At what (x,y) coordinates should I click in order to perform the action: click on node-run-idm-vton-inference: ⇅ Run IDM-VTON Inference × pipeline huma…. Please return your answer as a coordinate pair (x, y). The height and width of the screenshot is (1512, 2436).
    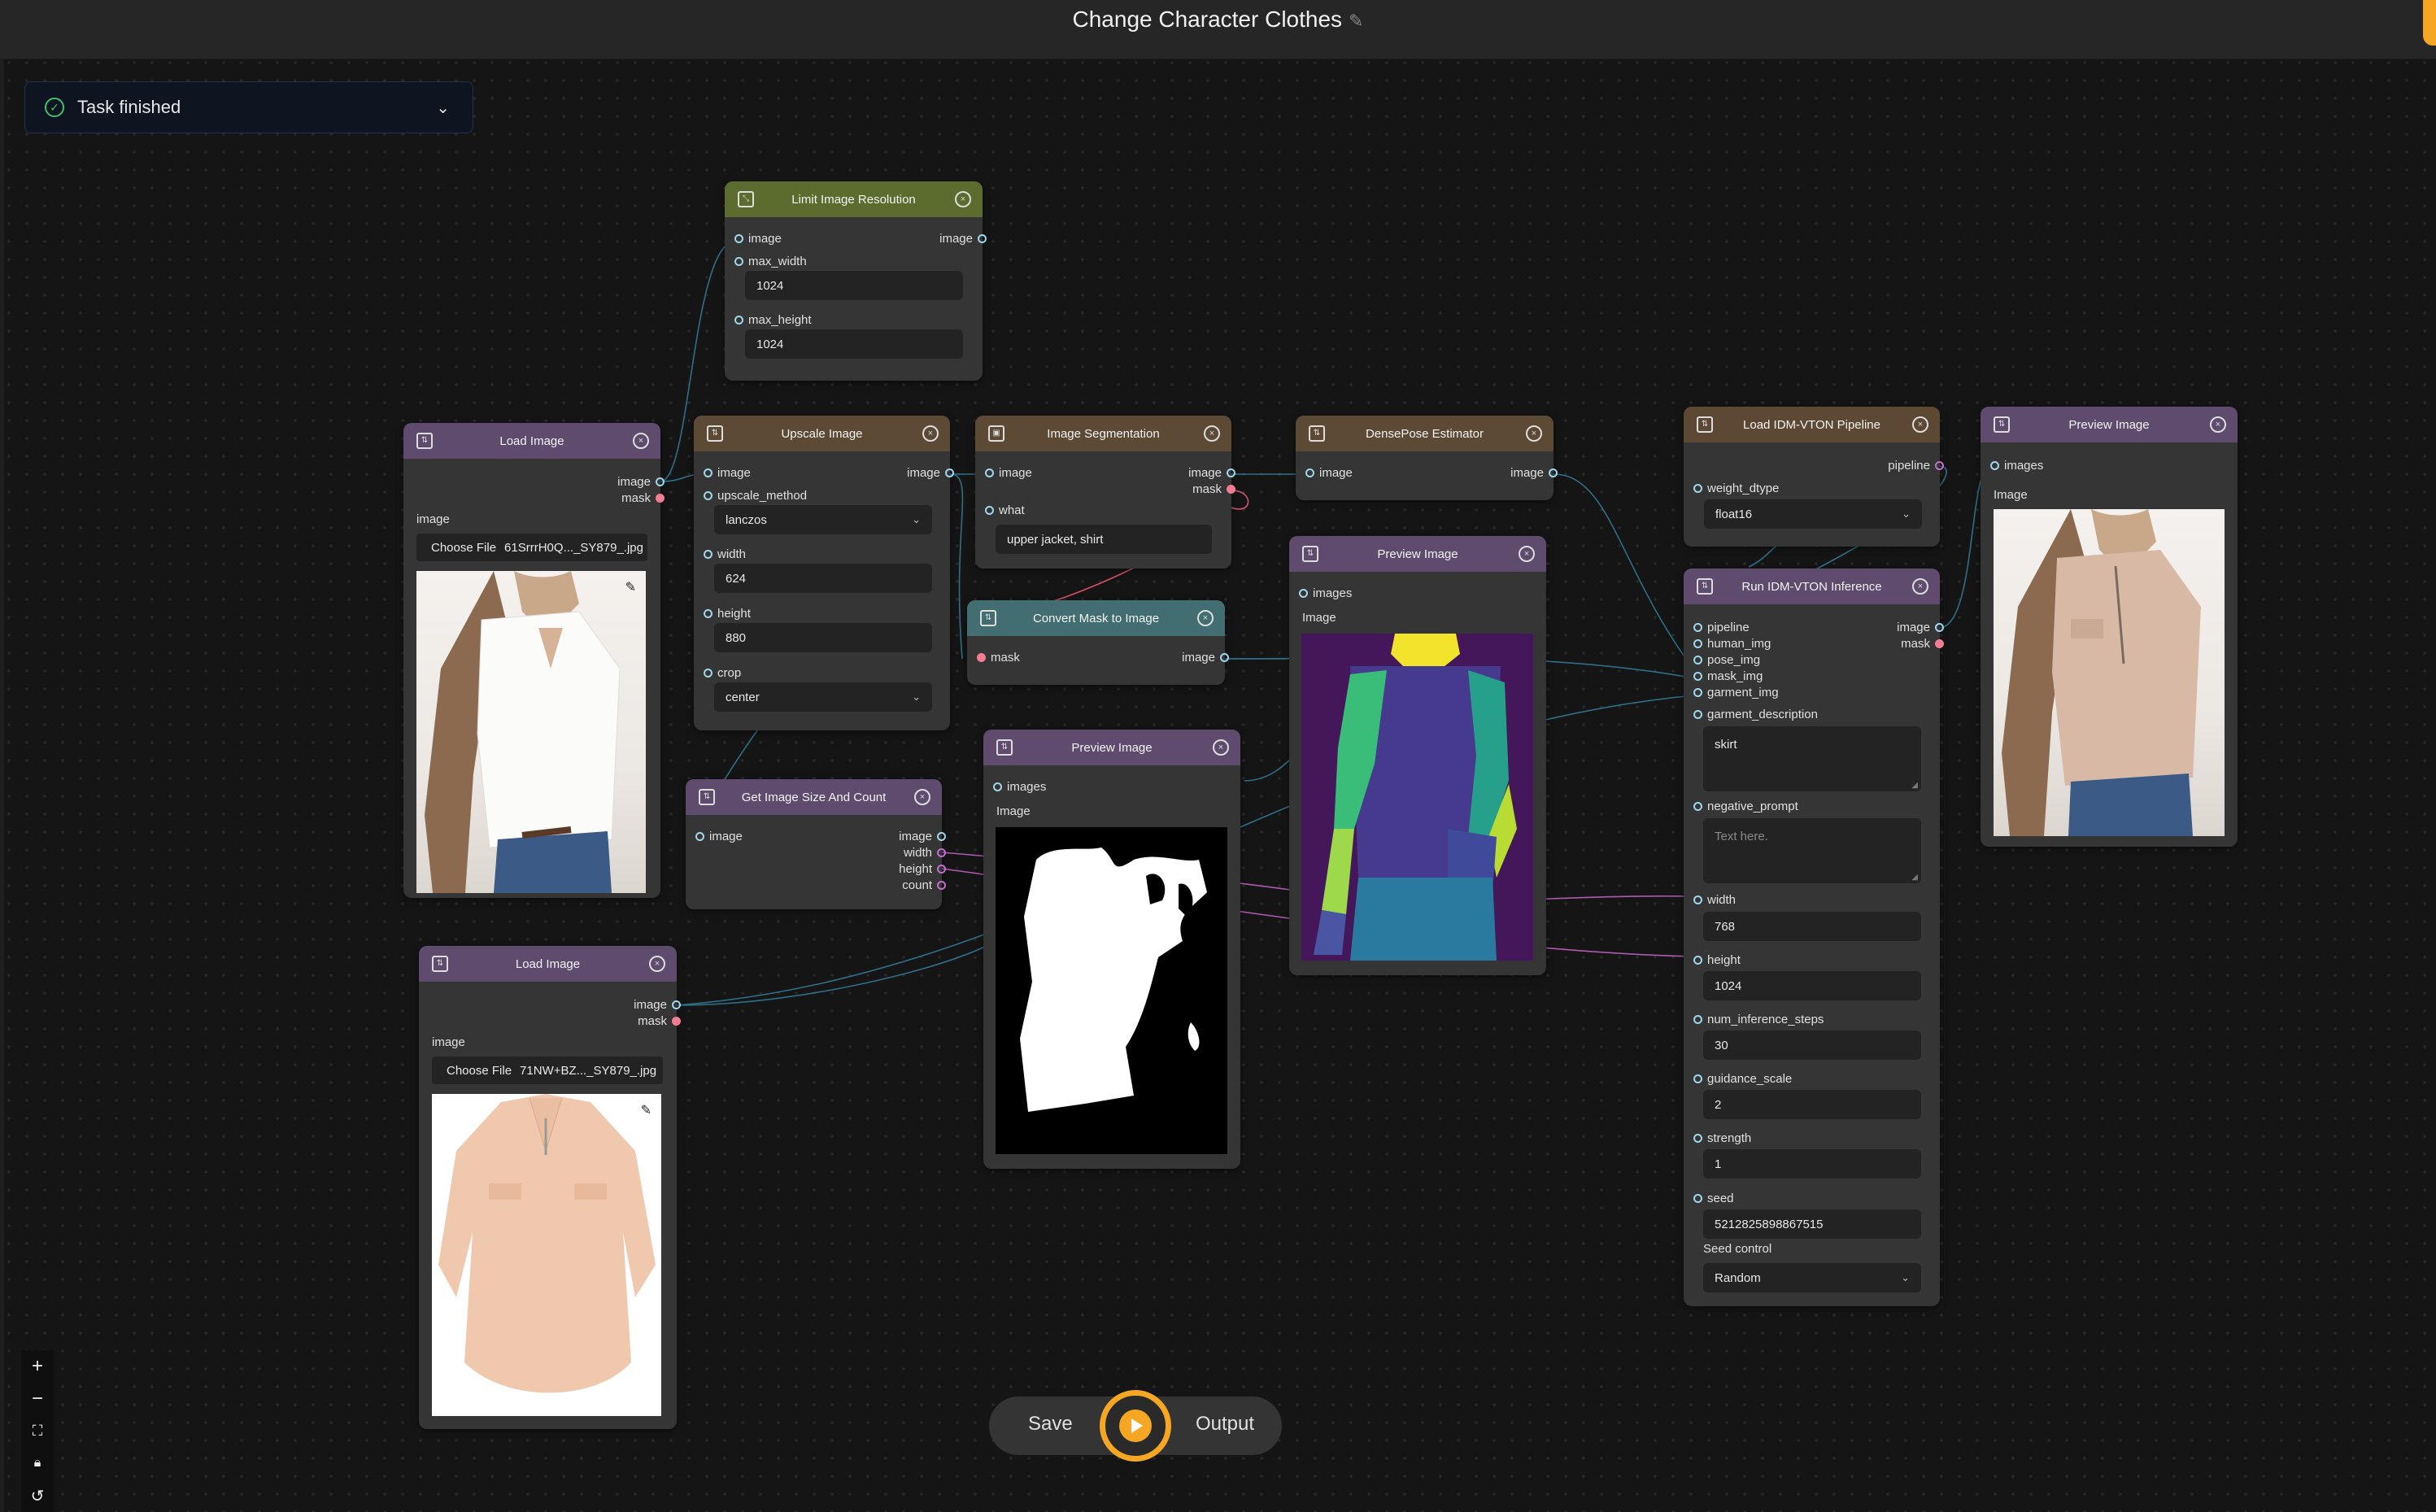
    Looking at the image, I should click on (1814, 937).